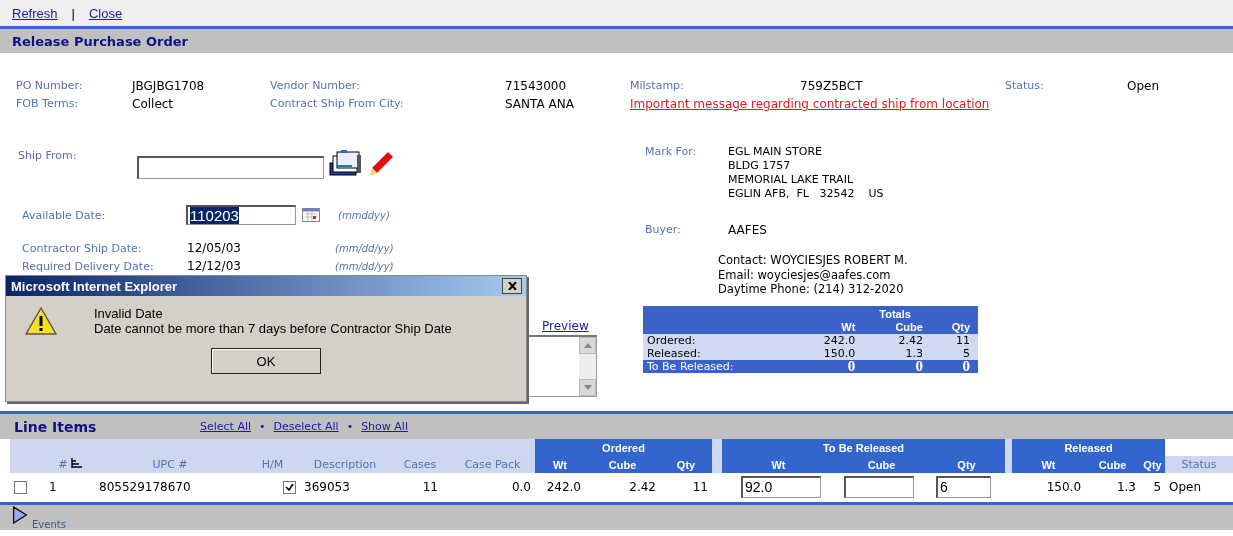 The width and height of the screenshot is (1233, 536). What do you see at coordinates (20, 515) in the screenshot?
I see `expand-icon` at bounding box center [20, 515].